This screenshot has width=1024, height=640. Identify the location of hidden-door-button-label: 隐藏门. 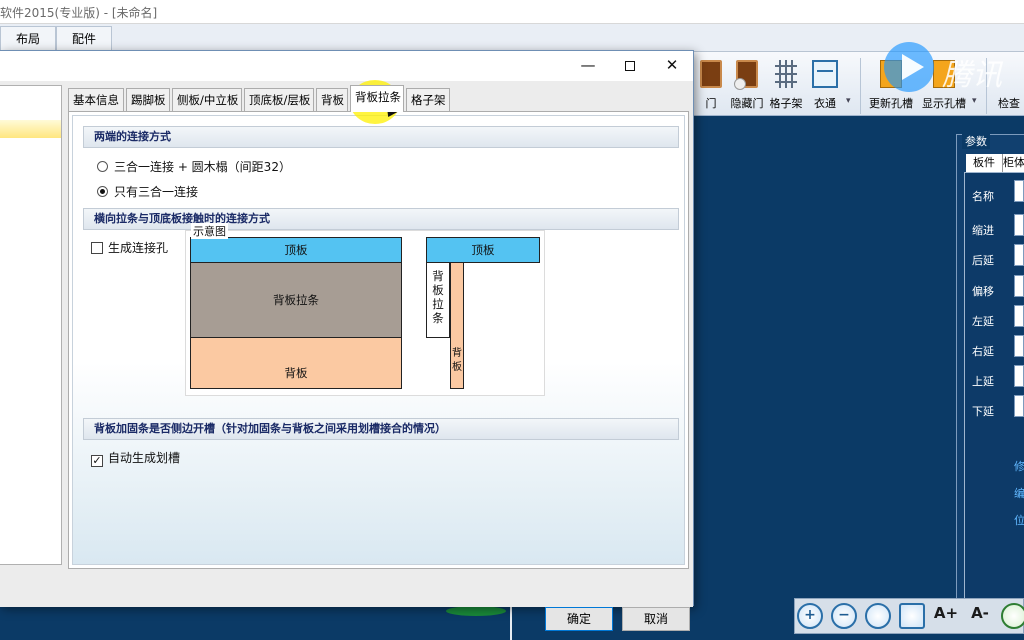
(747, 103).